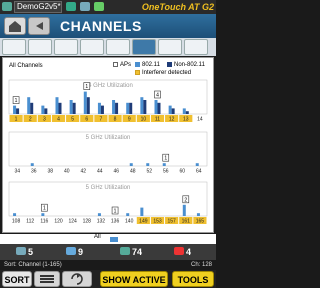  I want to click on status-bar: DemoG2v5* OneTouch AT G2, so click(108, 7).